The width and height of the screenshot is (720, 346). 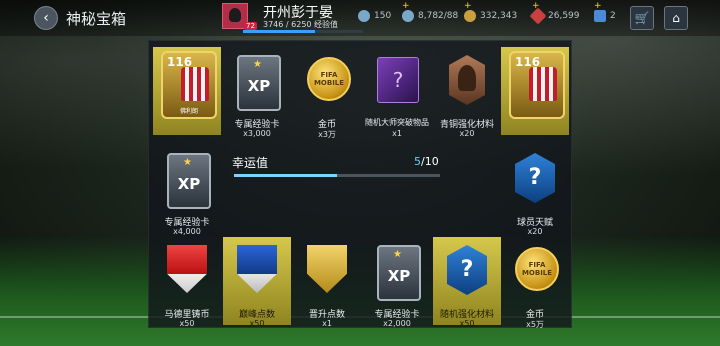 What do you see at coordinates (613, 16) in the screenshot?
I see `stat-value: 2` at bounding box center [613, 16].